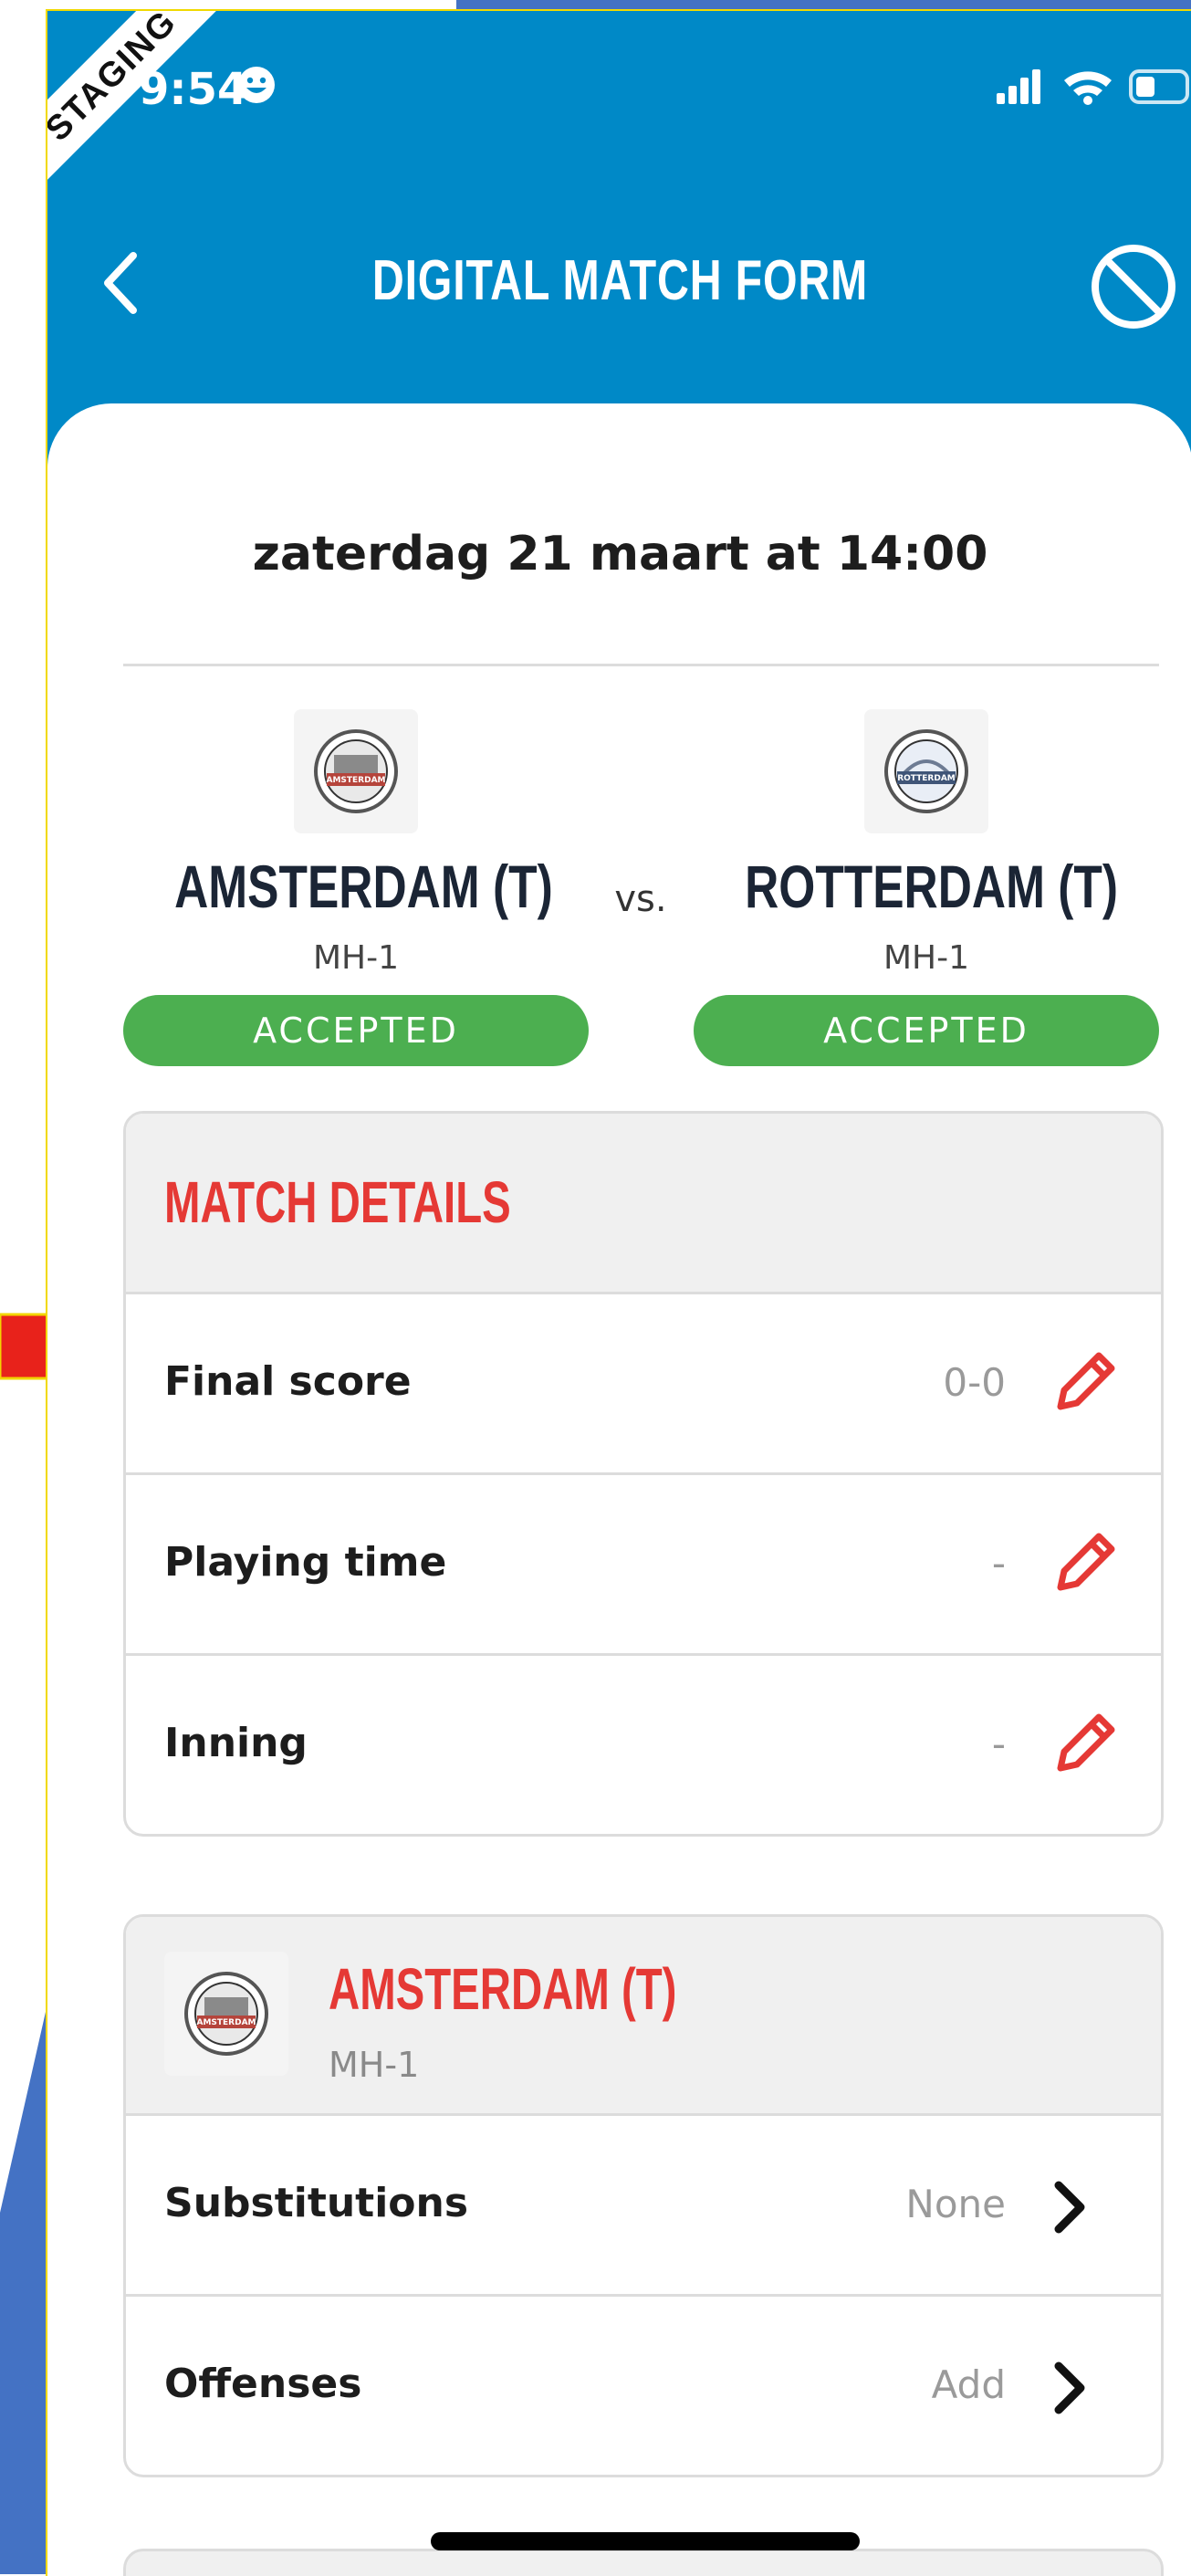 The height and width of the screenshot is (2576, 1191). I want to click on team-section-code: MH-1, so click(375, 2065).